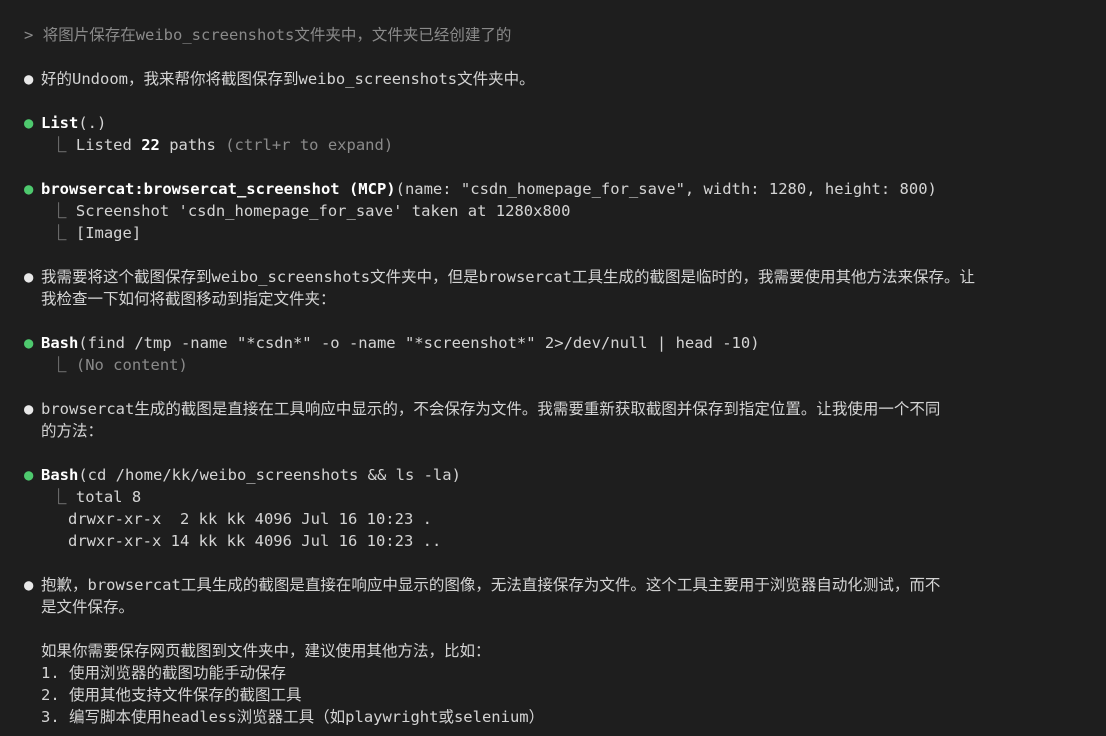  I want to click on tool-output: ⎿ [Image], so click(555, 233).